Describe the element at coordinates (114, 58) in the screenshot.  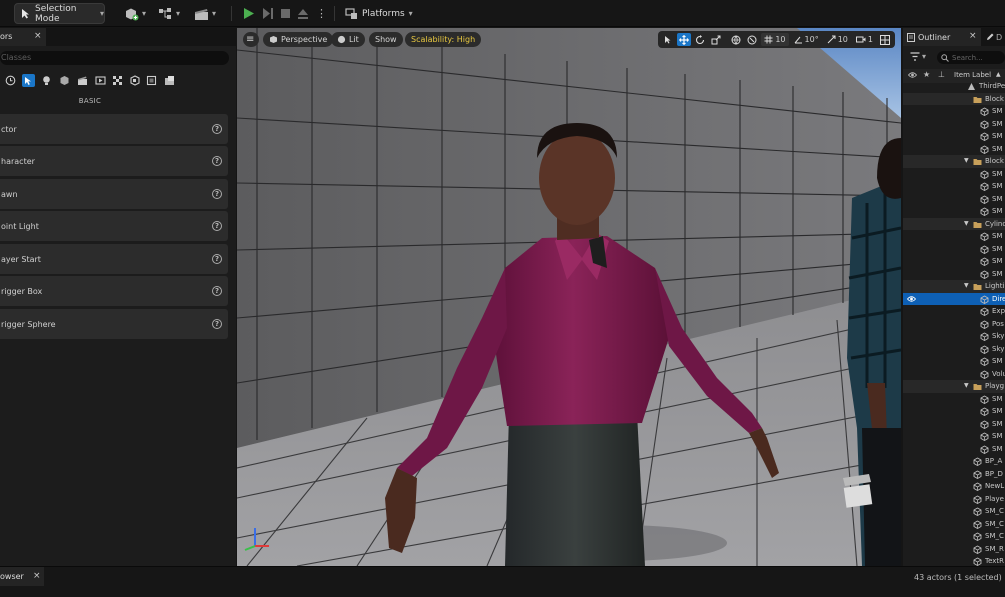
I see `search-classes-input: Classes` at that location.